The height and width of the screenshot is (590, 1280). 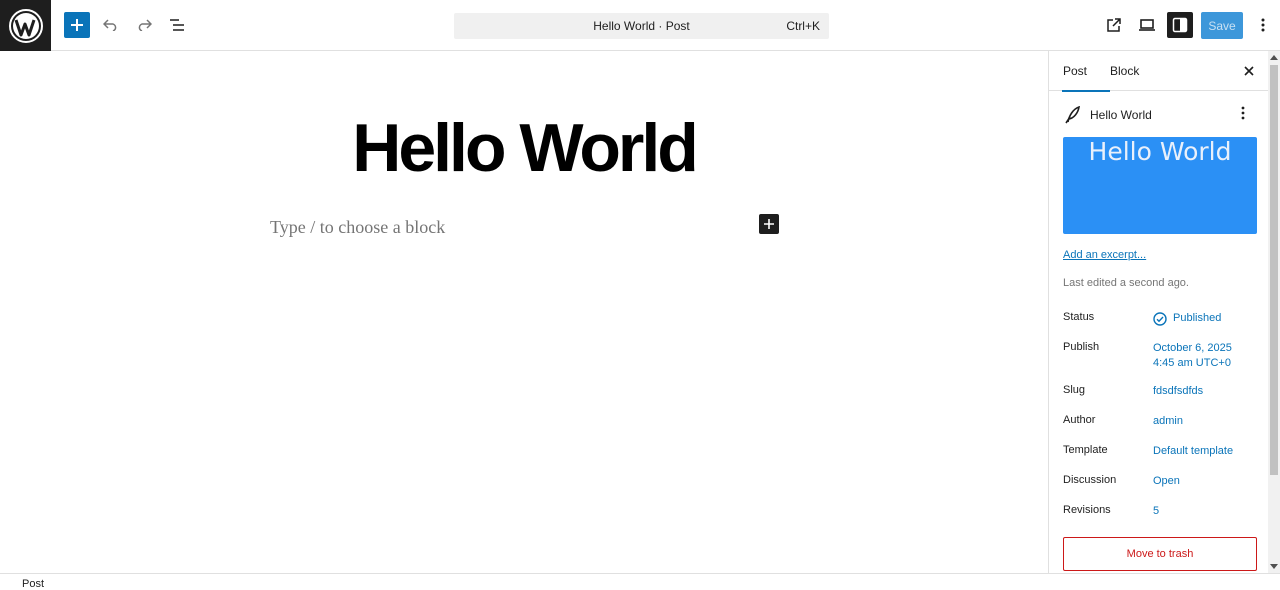 I want to click on published-check-icon, so click(x=1160, y=318).